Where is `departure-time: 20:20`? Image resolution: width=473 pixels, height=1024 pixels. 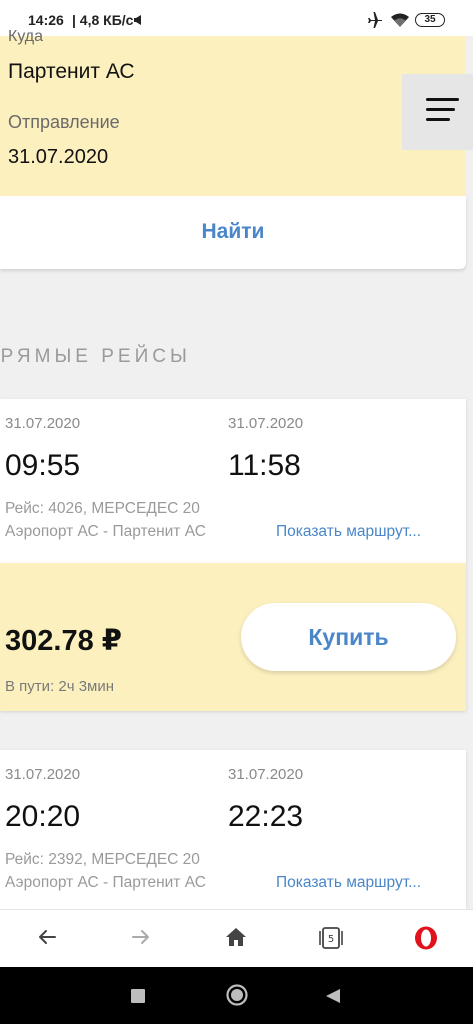
departure-time: 20:20 is located at coordinates (43, 816).